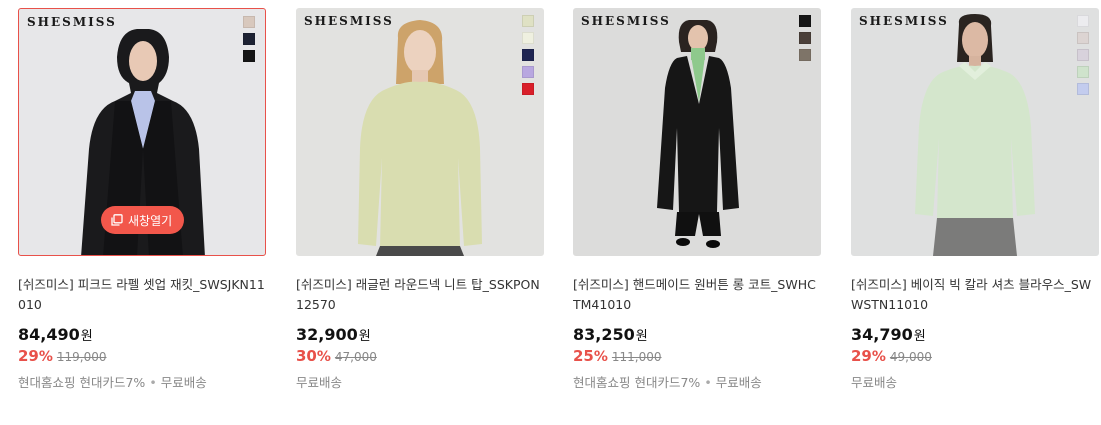 The height and width of the screenshot is (425, 1101). I want to click on original-price: 111,000, so click(636, 357).